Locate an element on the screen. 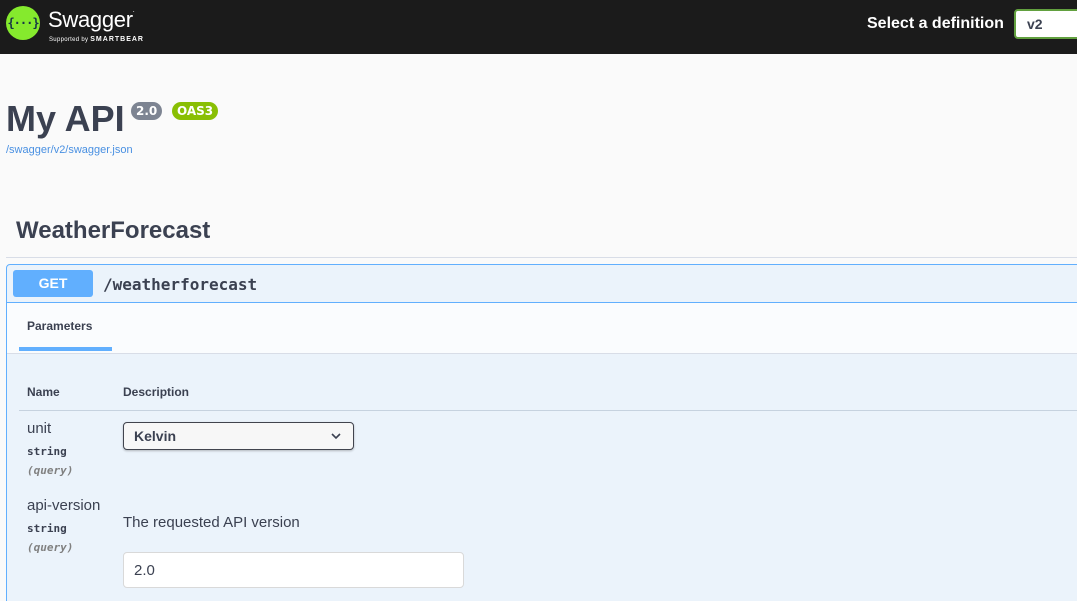 The width and height of the screenshot is (1077, 601). spec-url-link: /swagger/v2/swagger.json is located at coordinates (69, 150).